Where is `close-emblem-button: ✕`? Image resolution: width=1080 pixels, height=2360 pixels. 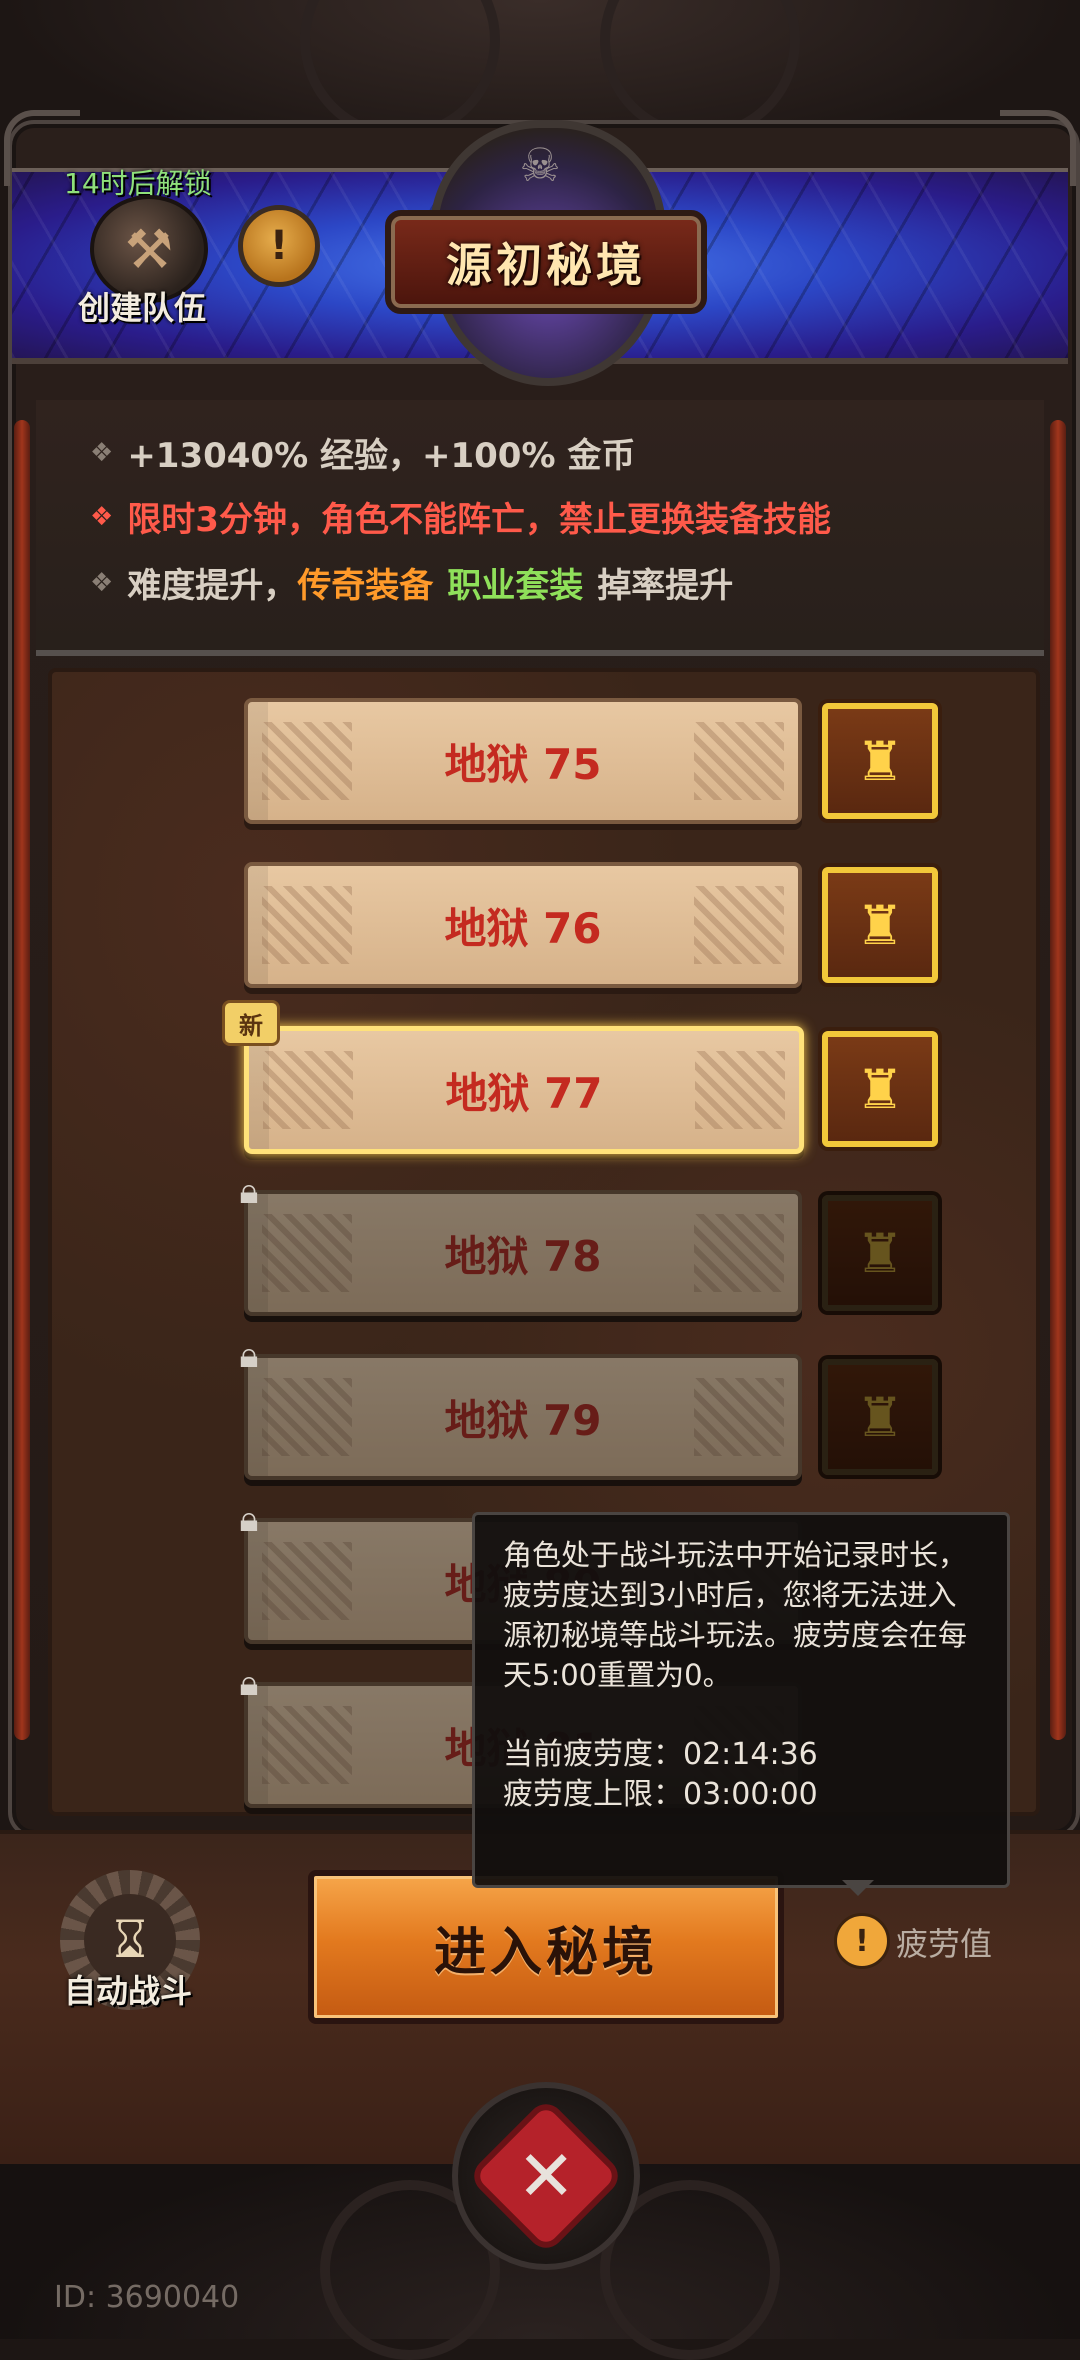
close-emblem-button: ✕ is located at coordinates (546, 2176).